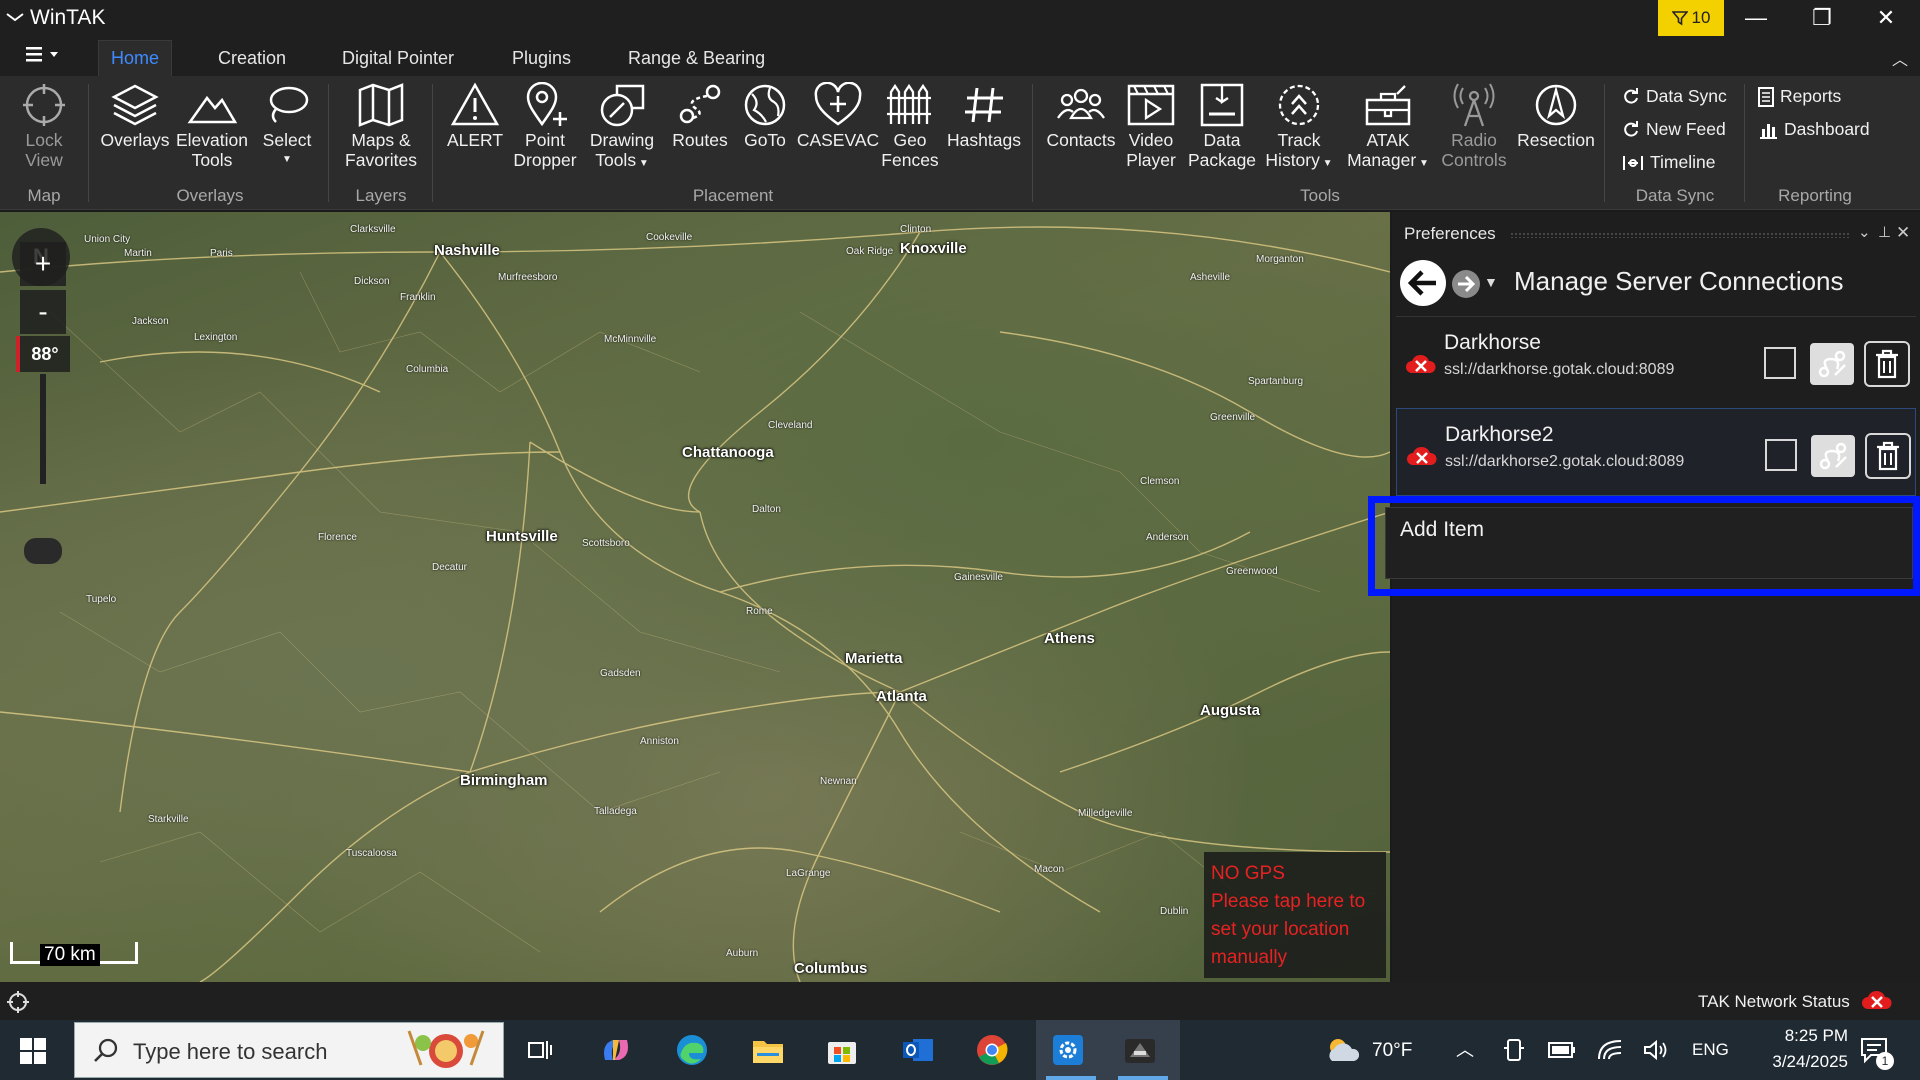 The height and width of the screenshot is (1080, 1920). I want to click on chevron-down-icon: ▼, so click(642, 163).